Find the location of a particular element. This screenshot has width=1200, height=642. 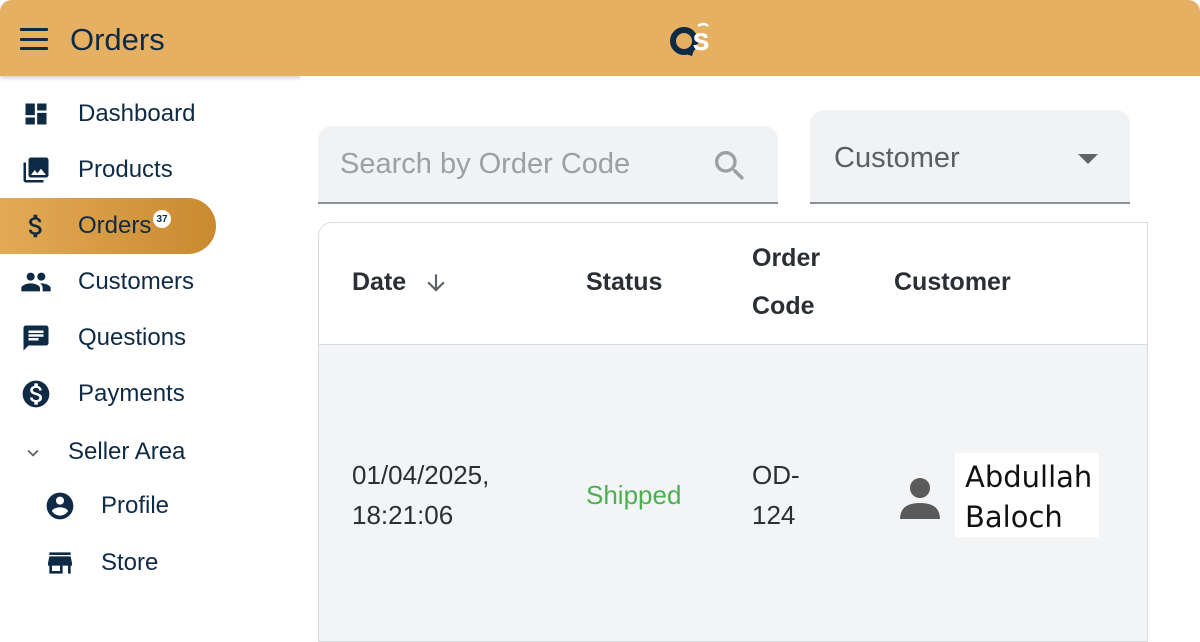

sidebar-item-payments: Payments is located at coordinates (108, 394).